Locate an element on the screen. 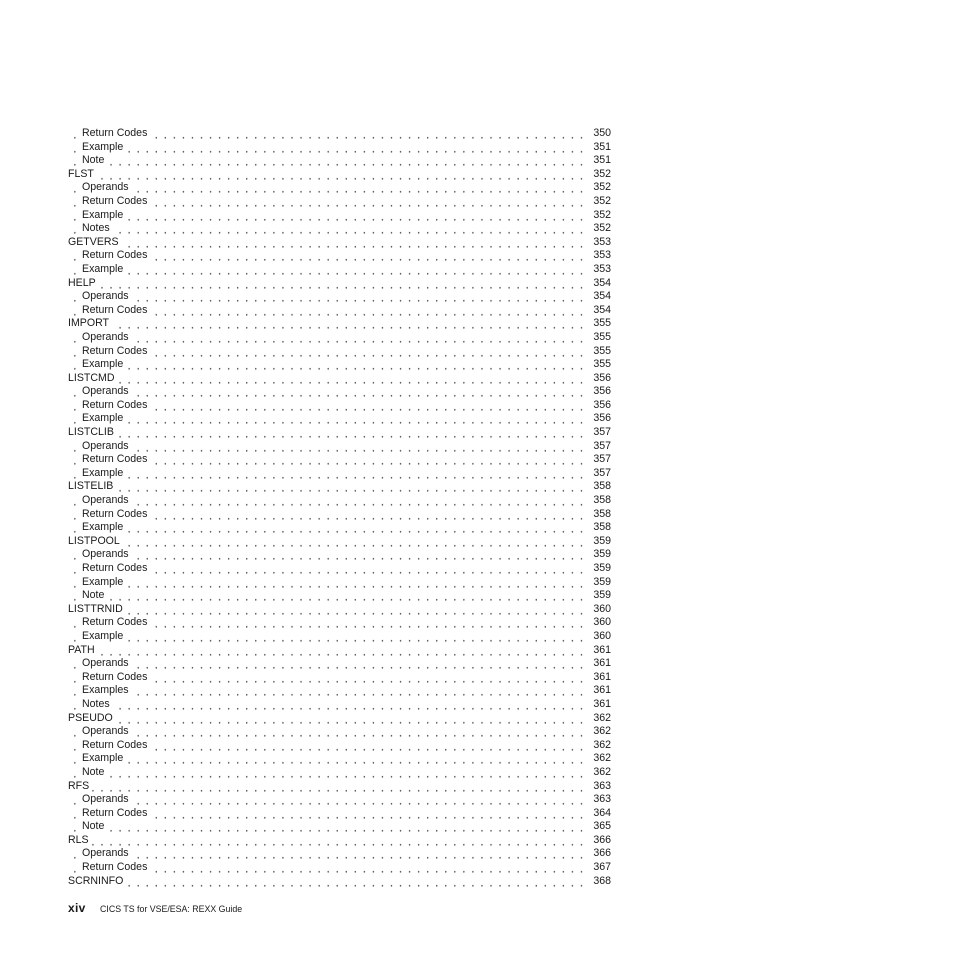 The height and width of the screenshot is (954, 954). toc-entry-subsection: Example 358 is located at coordinates (339, 528).